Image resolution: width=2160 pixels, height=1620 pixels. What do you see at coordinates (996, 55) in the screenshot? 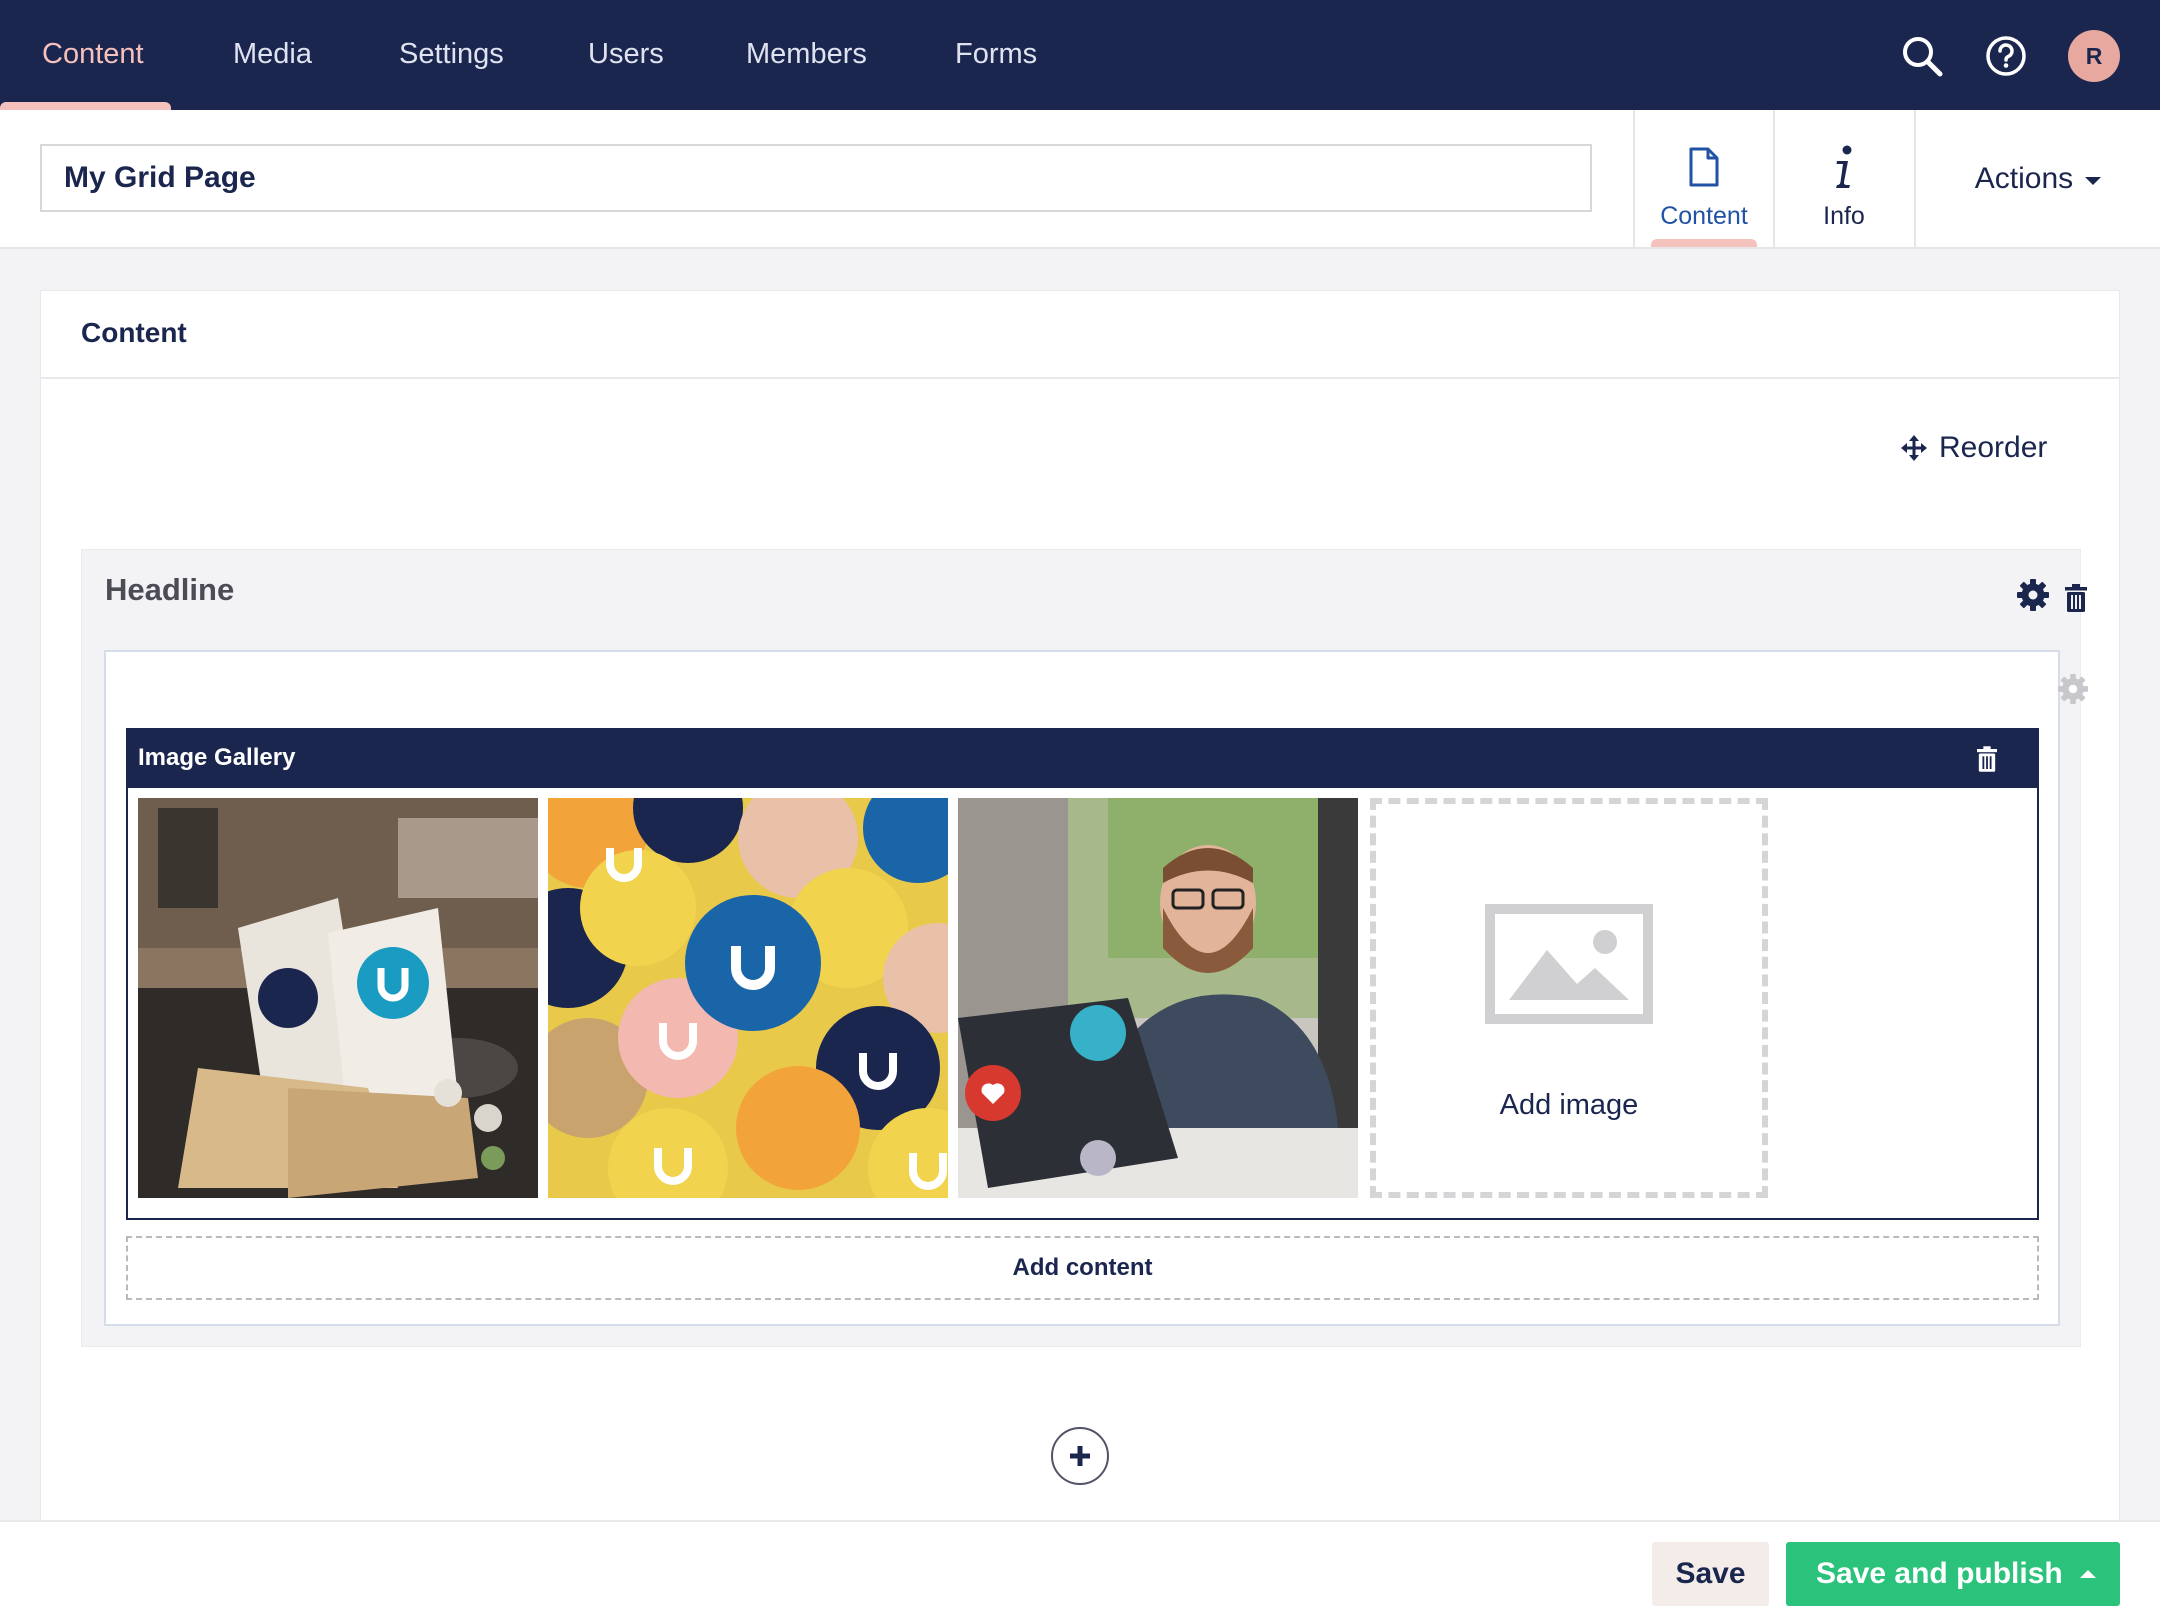
I see `nav-forms: Forms` at bounding box center [996, 55].